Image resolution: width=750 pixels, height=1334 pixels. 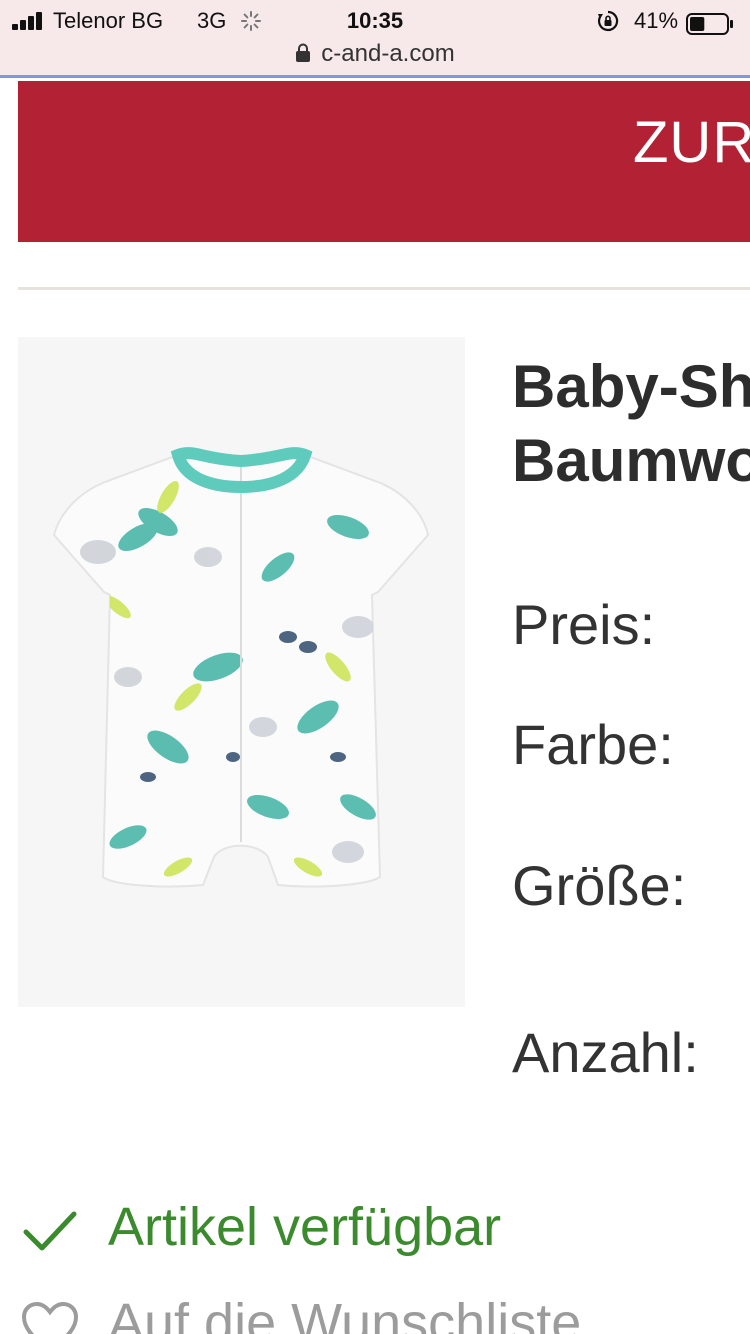 I want to click on product-title-line-1: Baby-Sh, so click(x=631, y=386).